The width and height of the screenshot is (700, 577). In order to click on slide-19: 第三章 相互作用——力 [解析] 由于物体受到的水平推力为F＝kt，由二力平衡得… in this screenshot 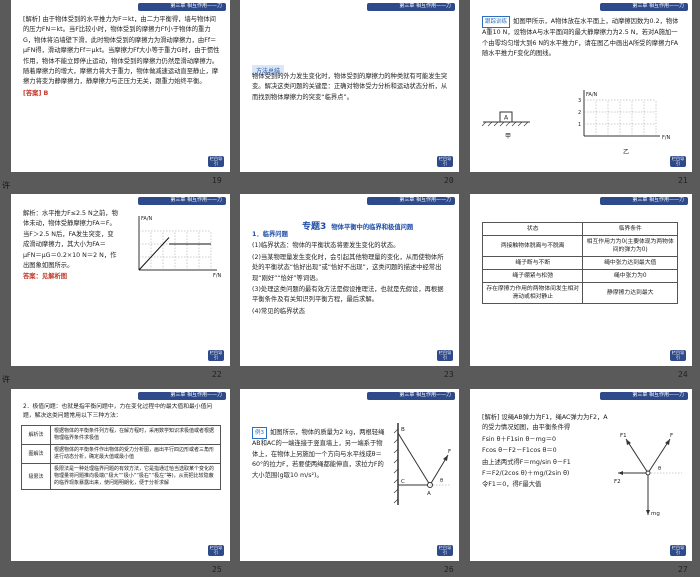, I will do `click(120, 86)`.